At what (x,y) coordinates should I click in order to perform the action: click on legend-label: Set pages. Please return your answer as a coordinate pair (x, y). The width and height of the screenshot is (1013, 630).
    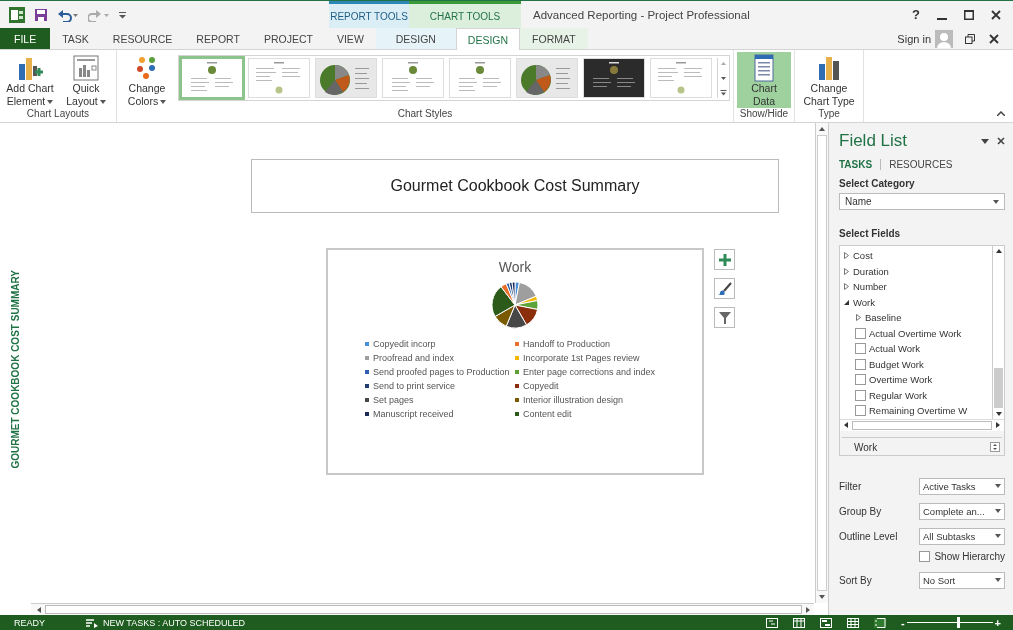
    Looking at the image, I should click on (393, 400).